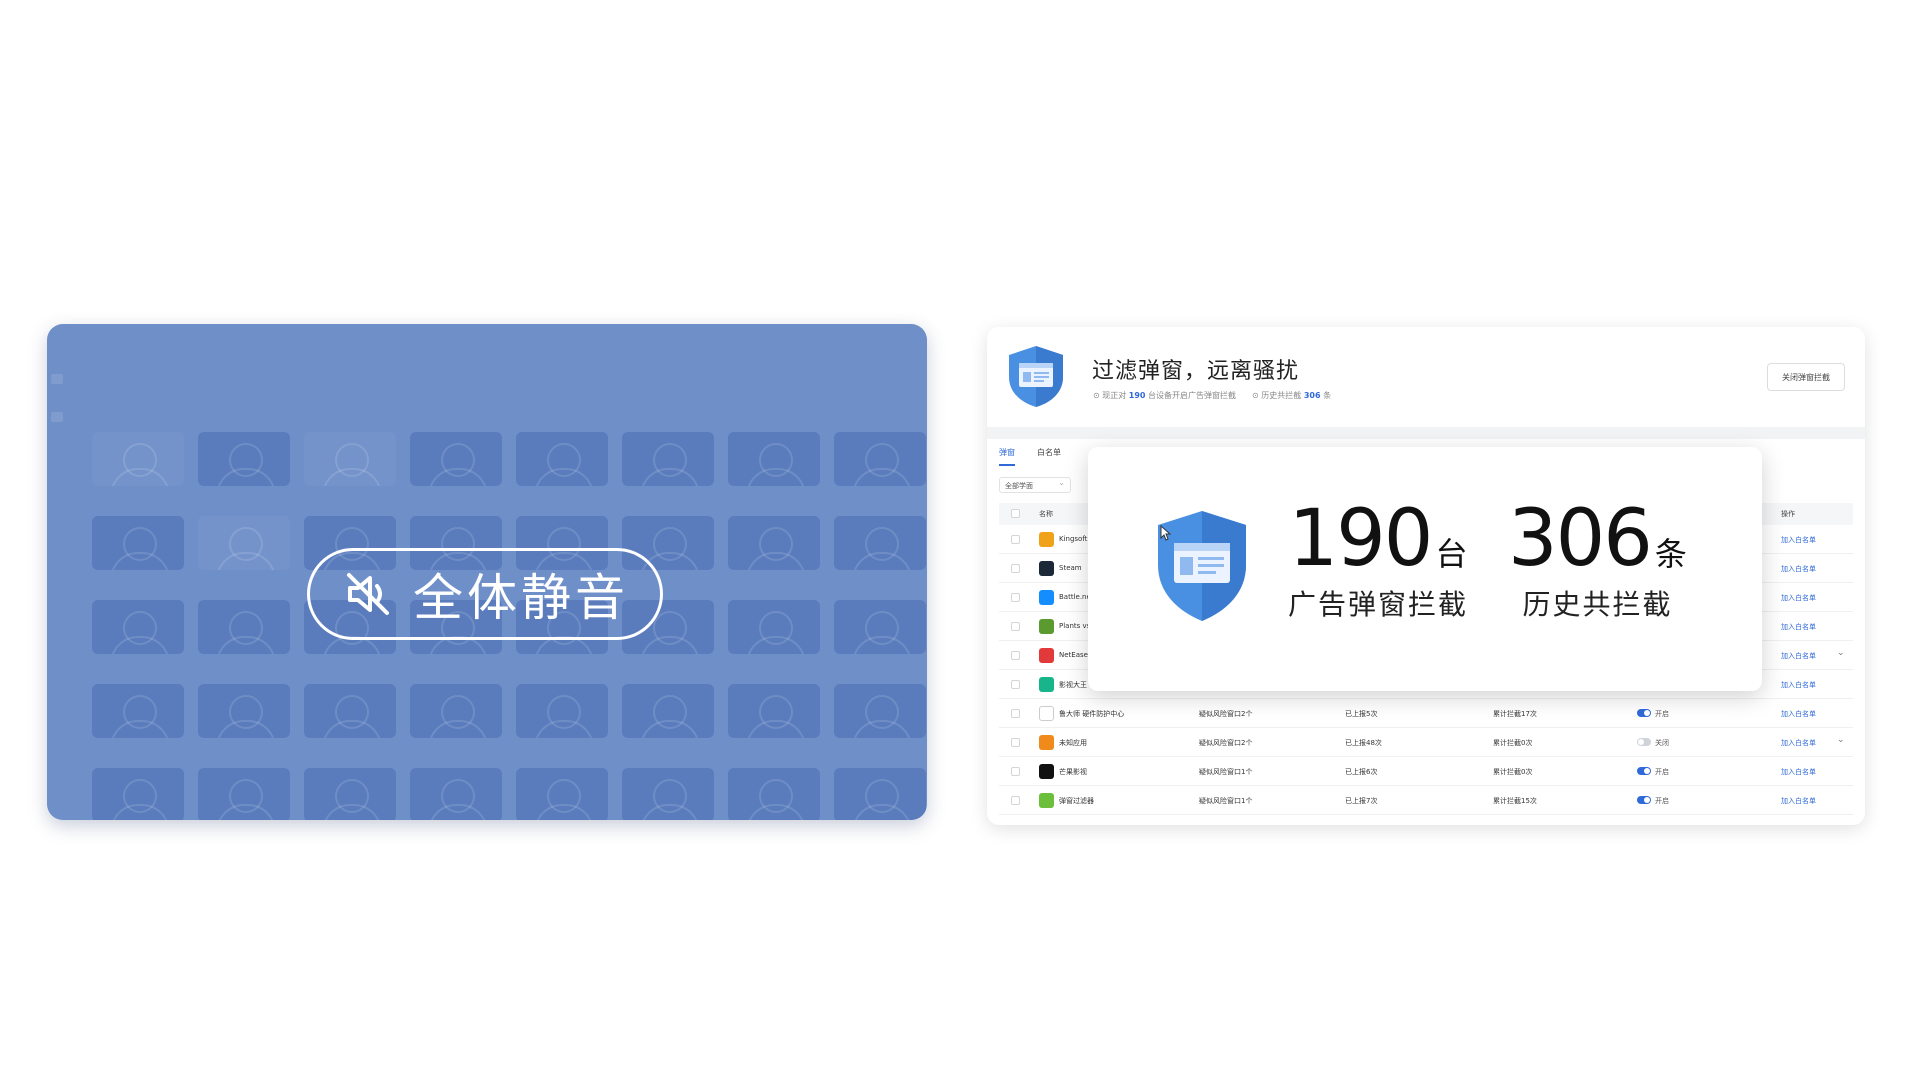 Image resolution: width=1920 pixels, height=1080 pixels. What do you see at coordinates (1073, 772) in the screenshot?
I see `app-name: 芒果影视` at bounding box center [1073, 772].